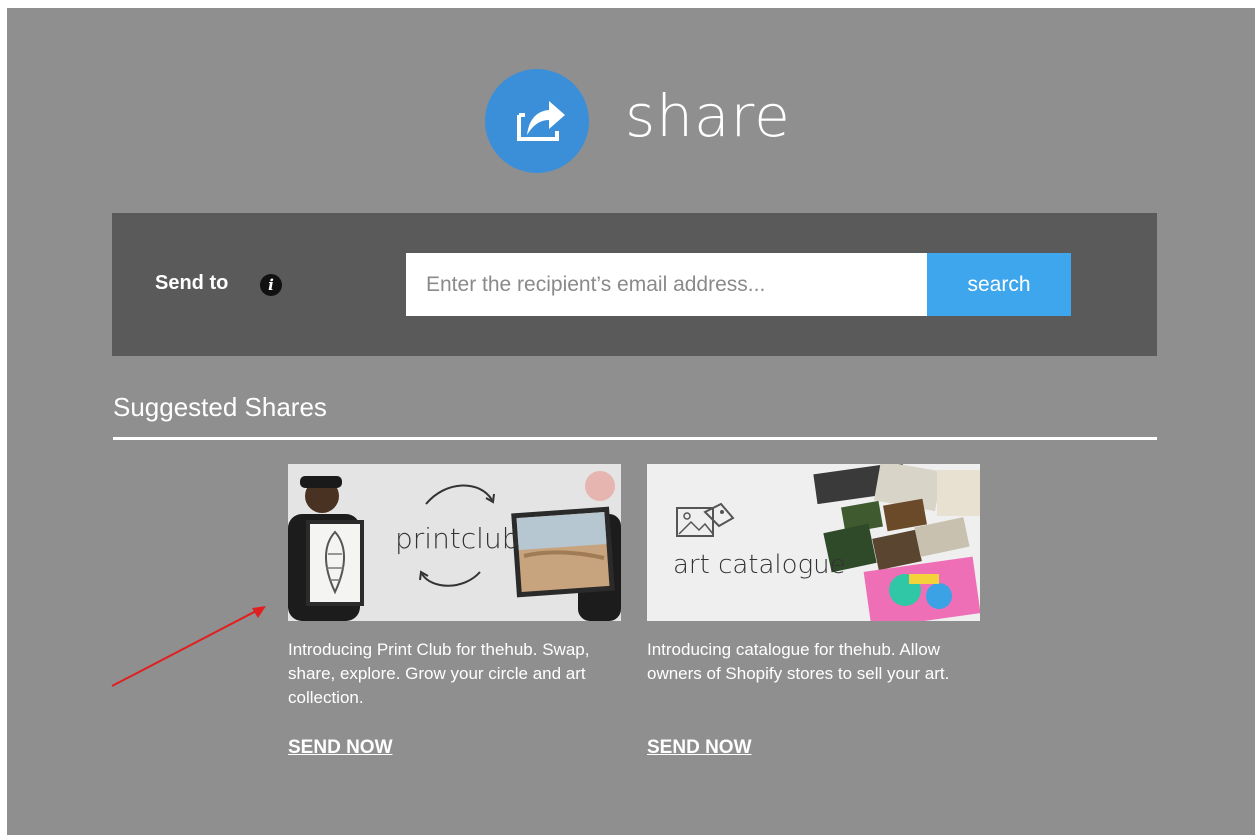 The image size is (1255, 835). I want to click on send-to-label: Send to, so click(192, 283).